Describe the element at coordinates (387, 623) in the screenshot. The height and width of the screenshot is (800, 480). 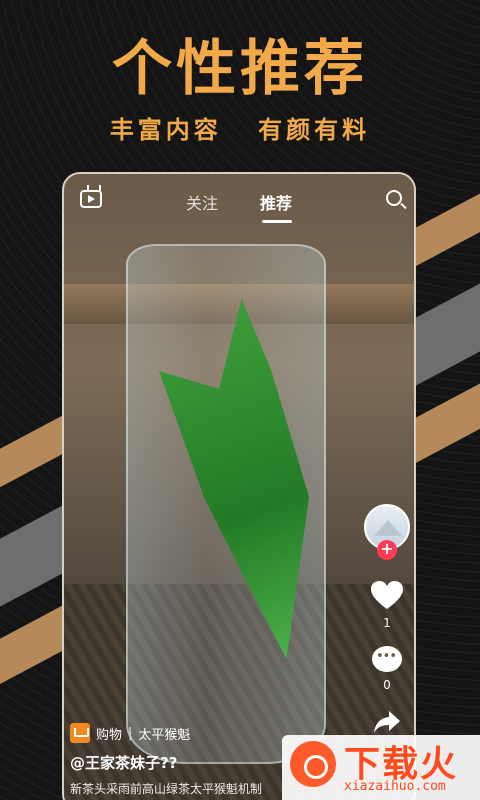
I see `like-count: 1` at that location.